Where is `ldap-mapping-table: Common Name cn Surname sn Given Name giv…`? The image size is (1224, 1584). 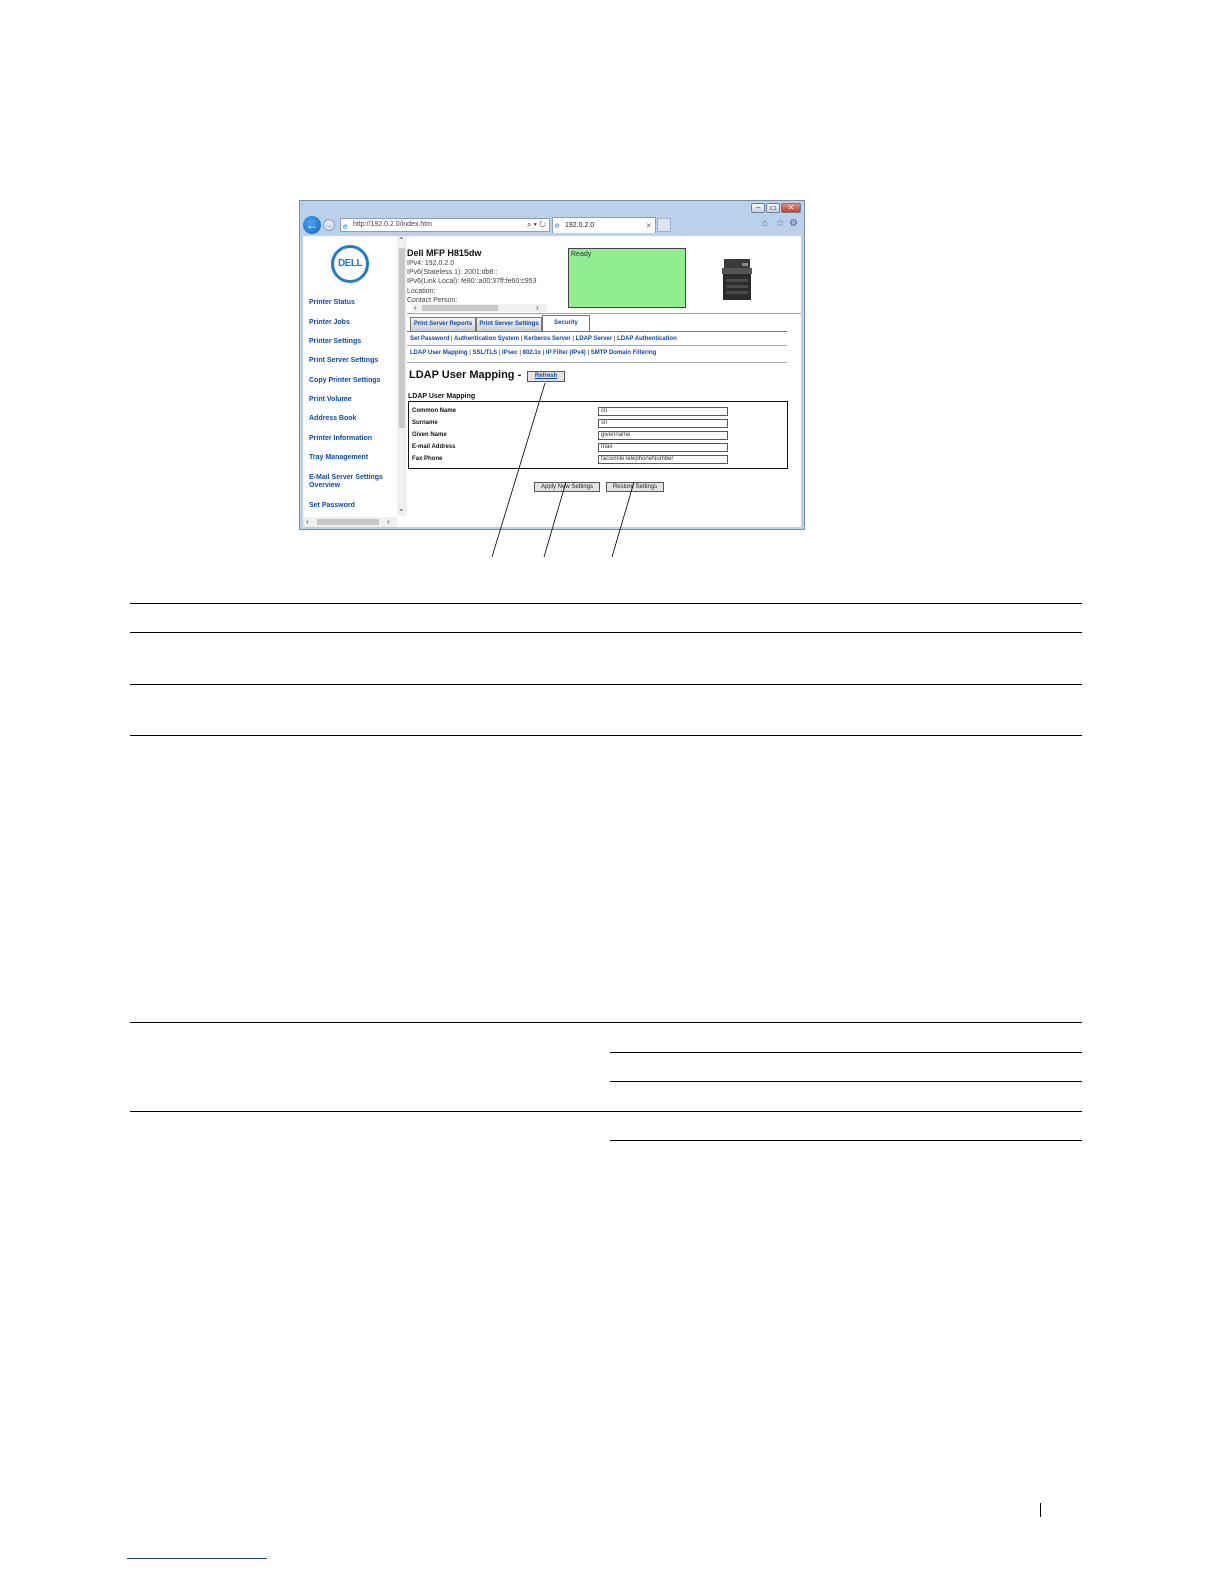
ldap-mapping-table: Common Name cn Surname sn Given Name giv… is located at coordinates (598, 435).